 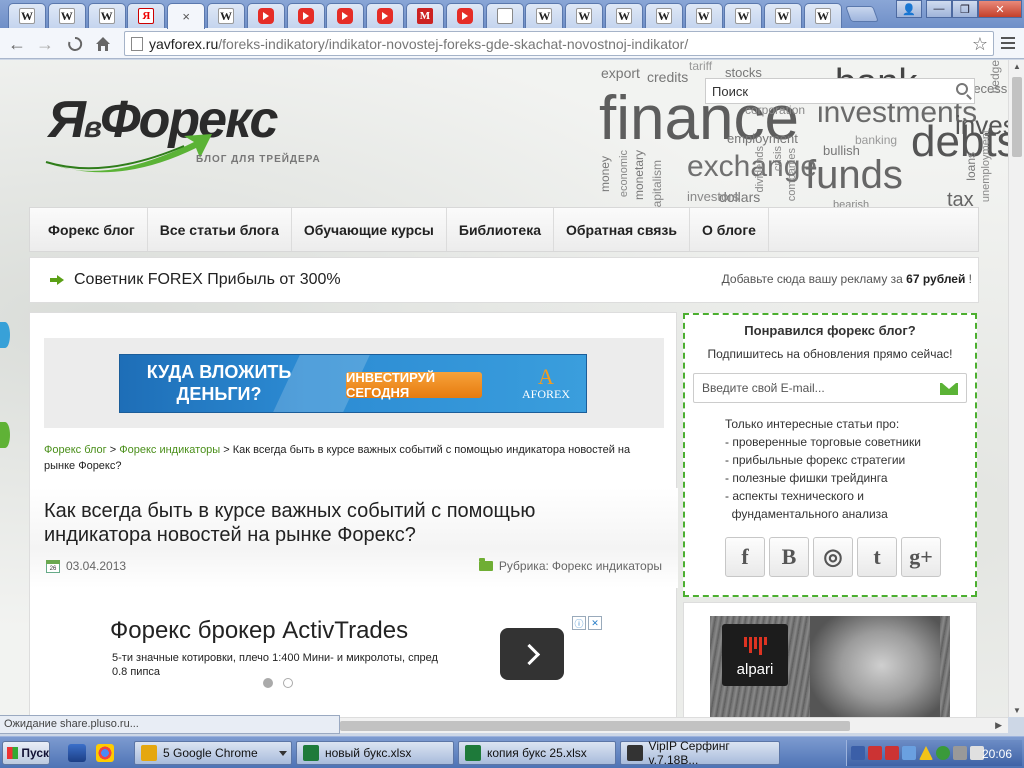 What do you see at coordinates (998, 725) in the screenshot?
I see `scroll-right-icon: ▶` at bounding box center [998, 725].